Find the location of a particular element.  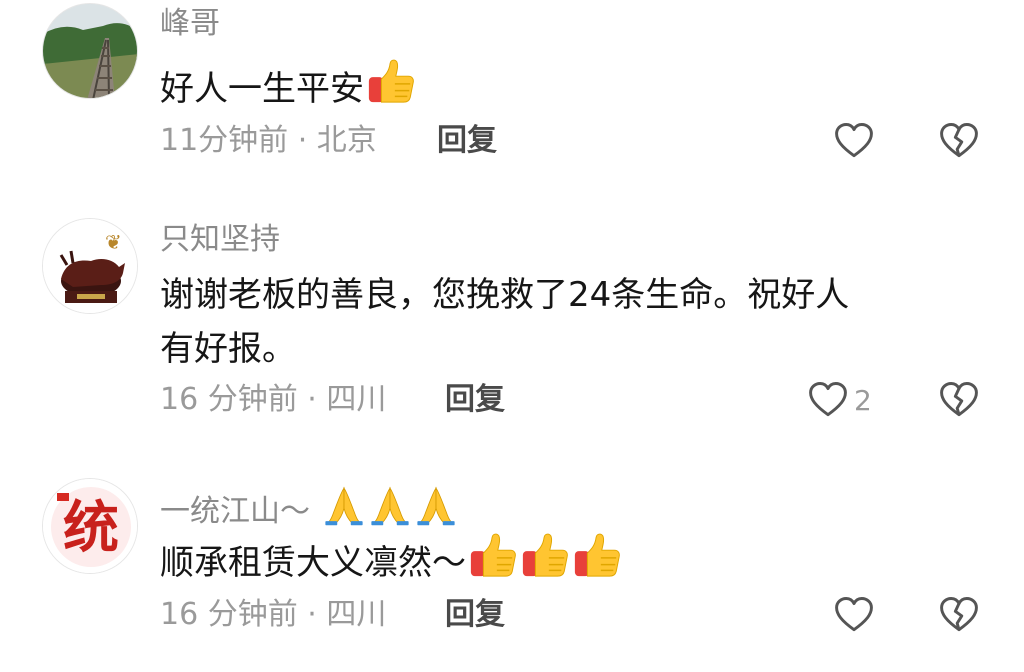

svg-text: 统 is located at coordinates (91, 528).